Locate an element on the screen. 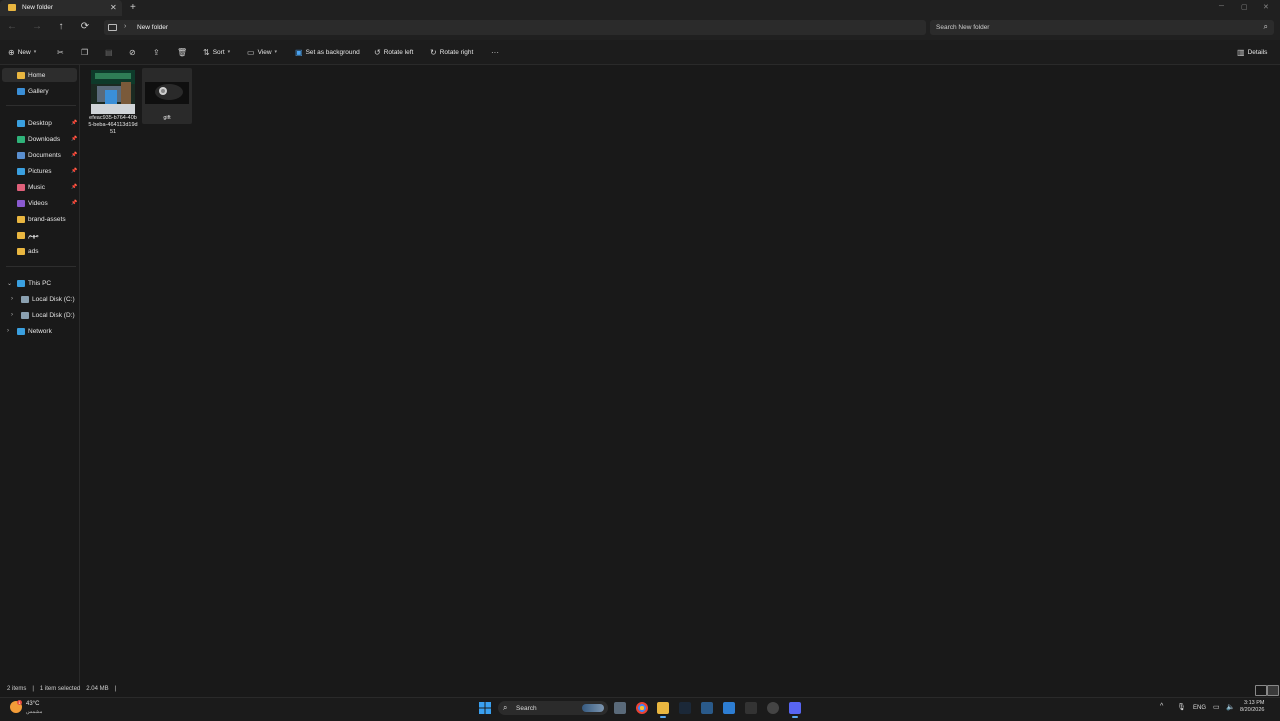 The image size is (1280, 721). sidebar-item-videos: Videos 📌 is located at coordinates (39, 203).